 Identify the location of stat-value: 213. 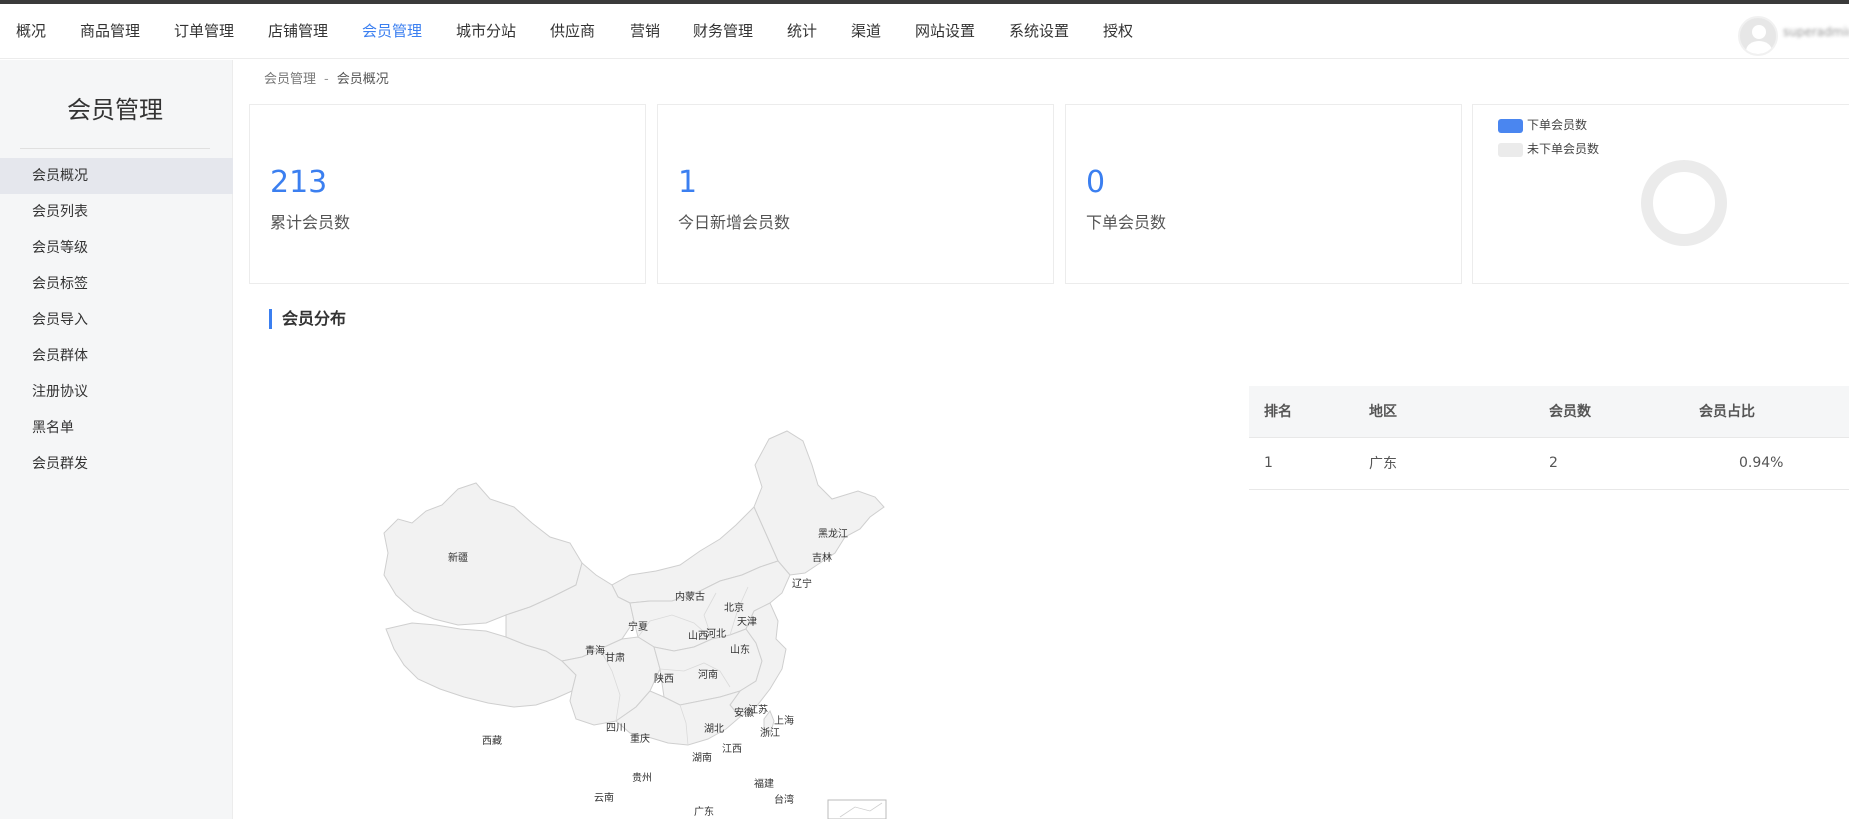
(299, 182).